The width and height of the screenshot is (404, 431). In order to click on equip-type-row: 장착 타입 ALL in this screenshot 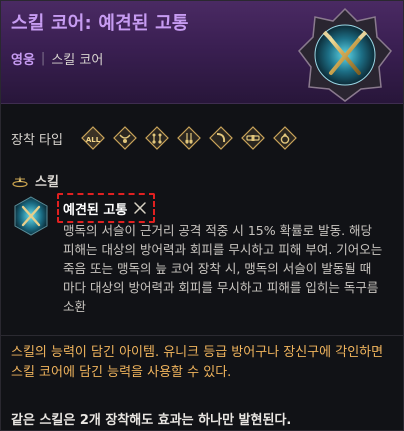, I will do `click(154, 138)`.